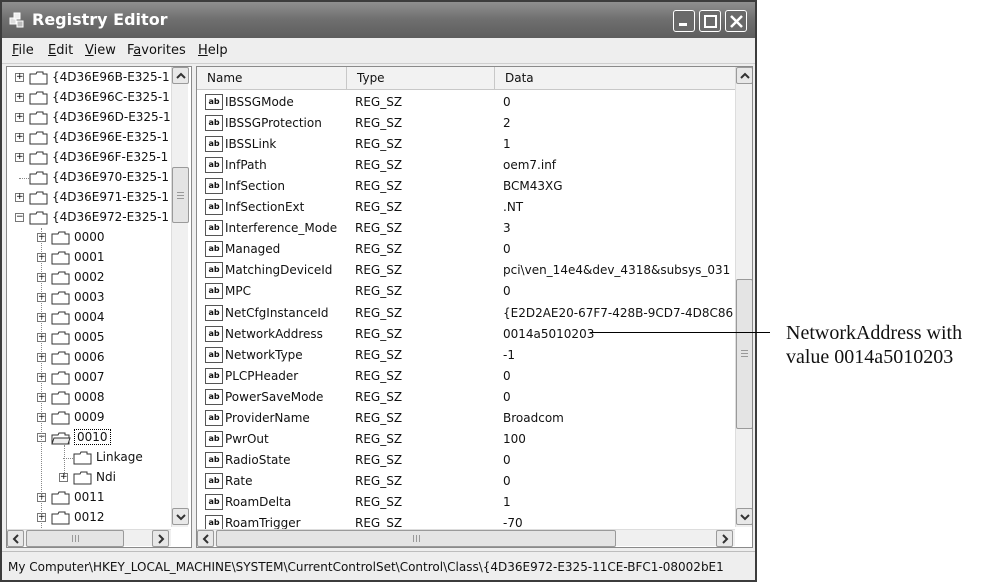  Describe the element at coordinates (89, 358) in the screenshot. I see `tree-node: +0006` at that location.